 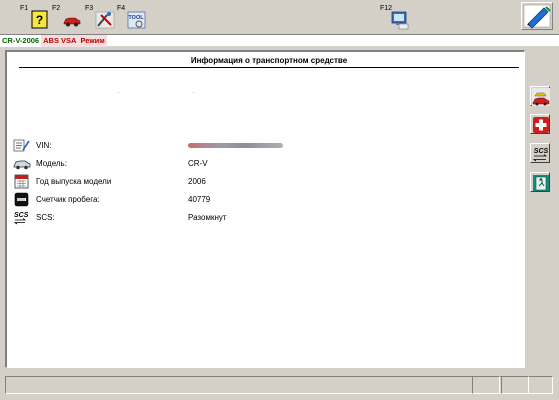 I want to click on scs-connector-button: SCS, so click(x=540, y=153).